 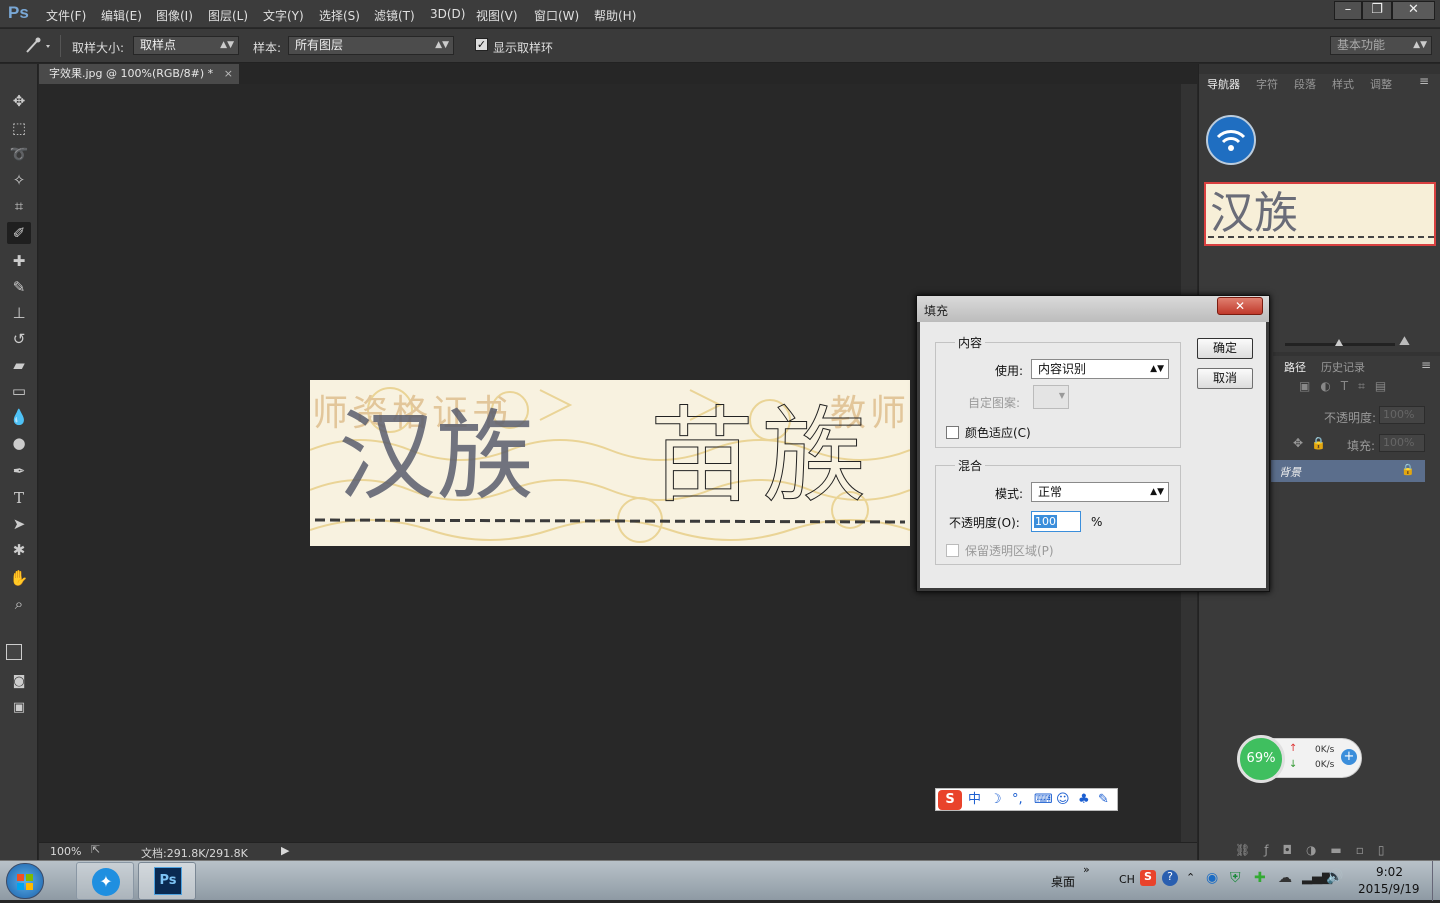 What do you see at coordinates (19, 365) in the screenshot?
I see `eraser-tool-icon: ▰` at bounding box center [19, 365].